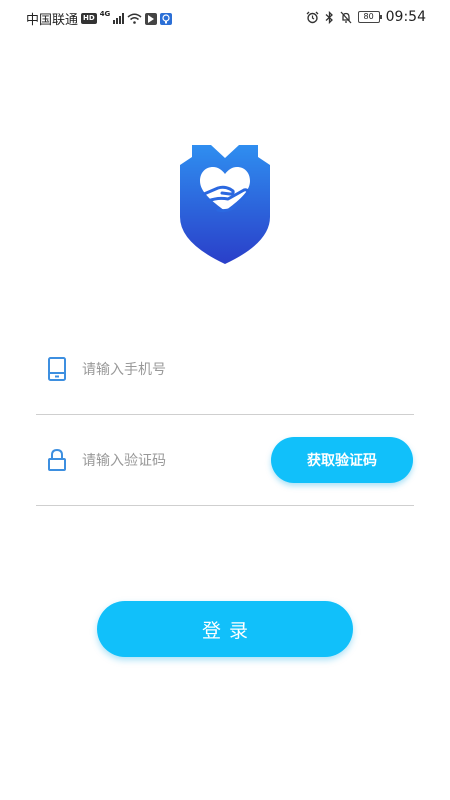  Describe the element at coordinates (369, 17) in the screenshot. I see `battery-icon: 80` at that location.